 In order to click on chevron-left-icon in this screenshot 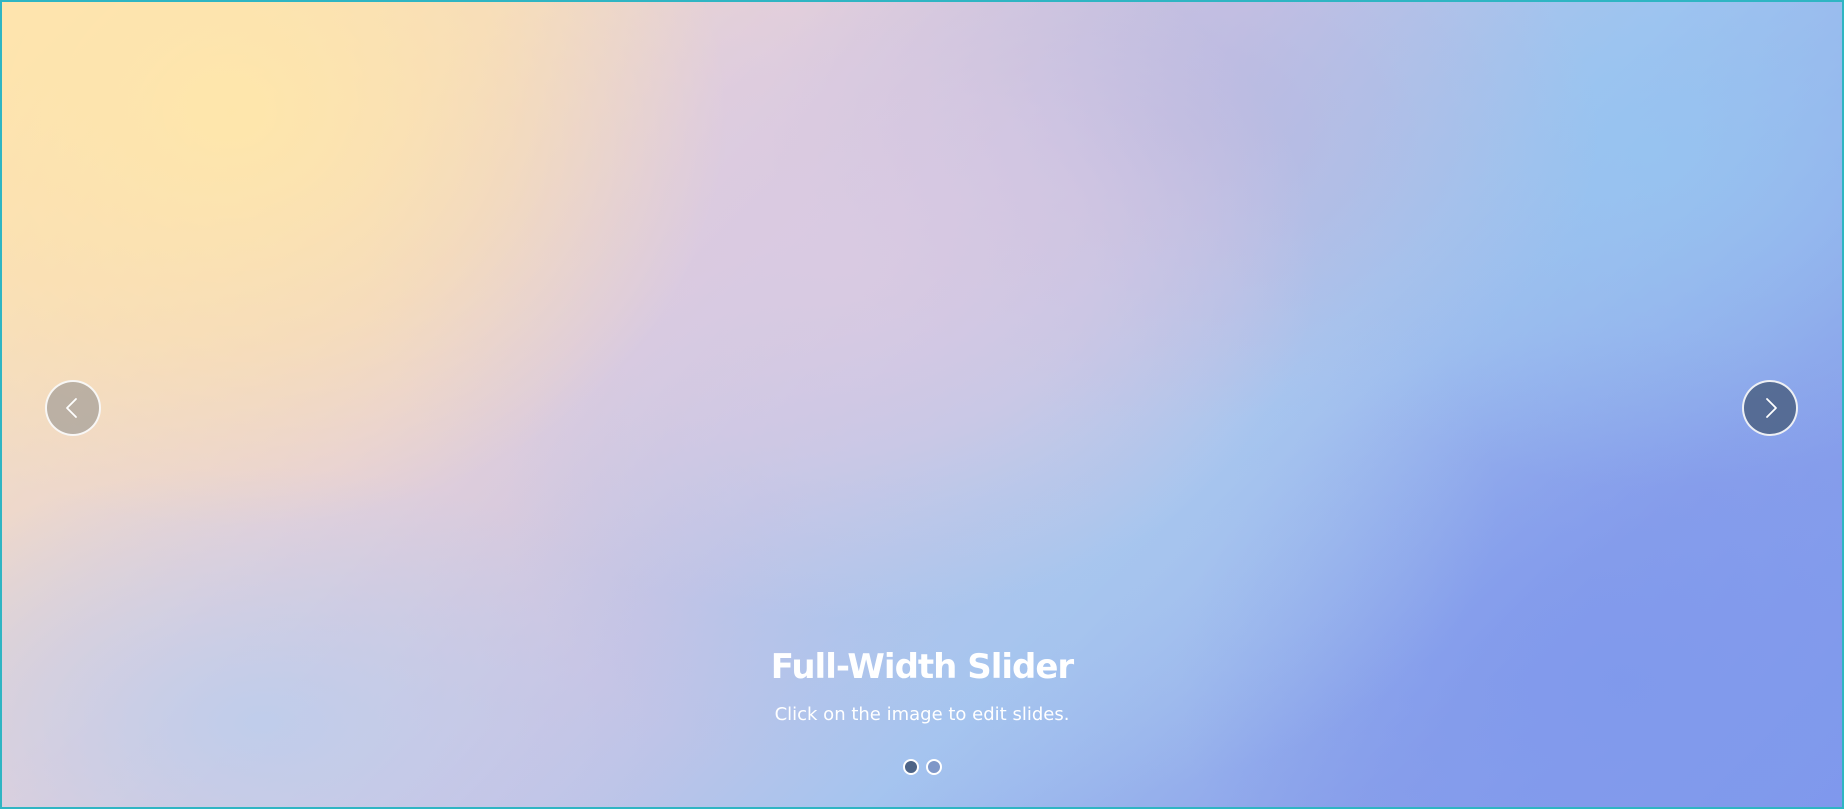, I will do `click(71, 408)`.